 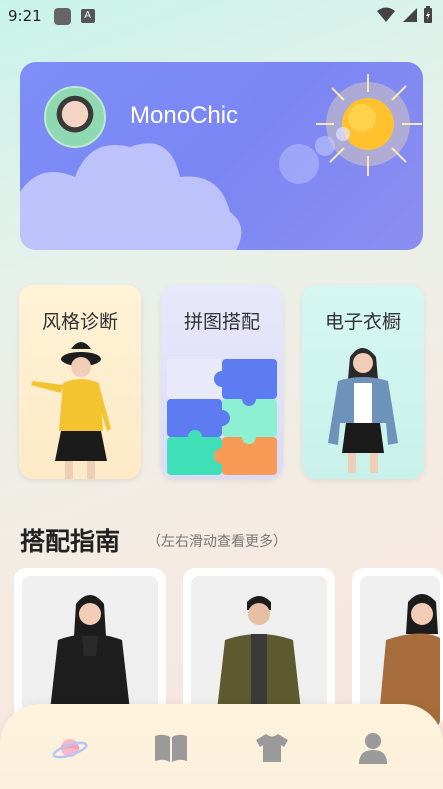 I want to click on bottom-nav, so click(x=221, y=746).